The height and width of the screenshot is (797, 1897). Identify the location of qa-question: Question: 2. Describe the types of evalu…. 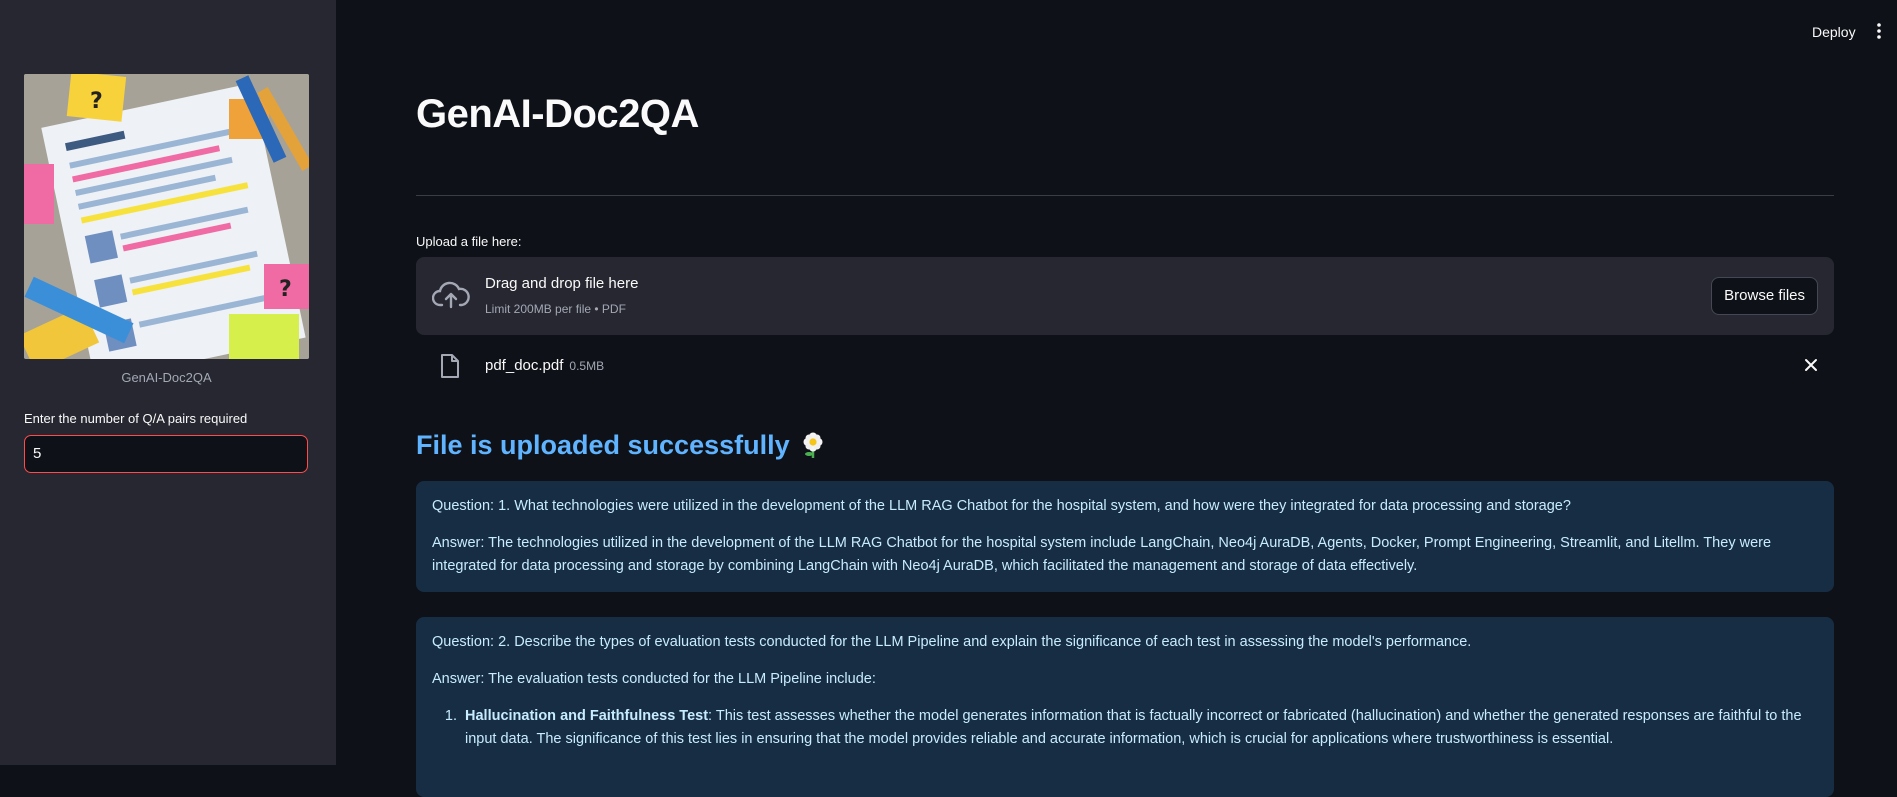
(952, 642).